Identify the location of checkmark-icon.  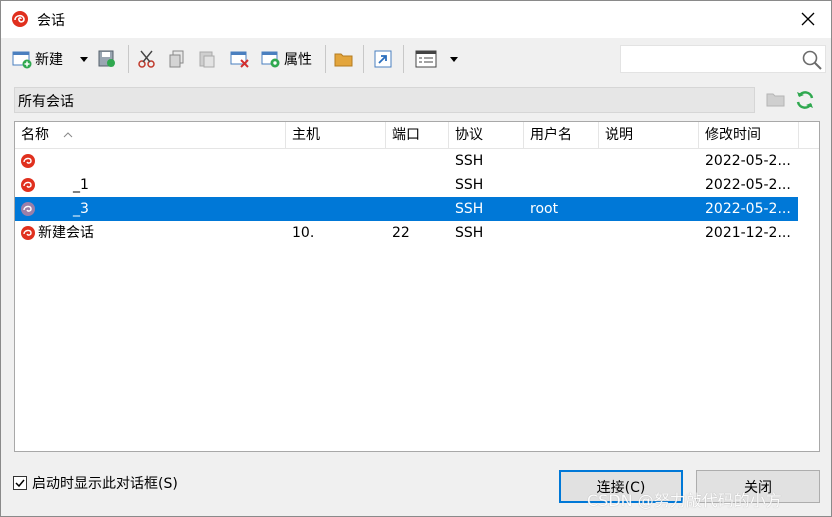
(20, 483).